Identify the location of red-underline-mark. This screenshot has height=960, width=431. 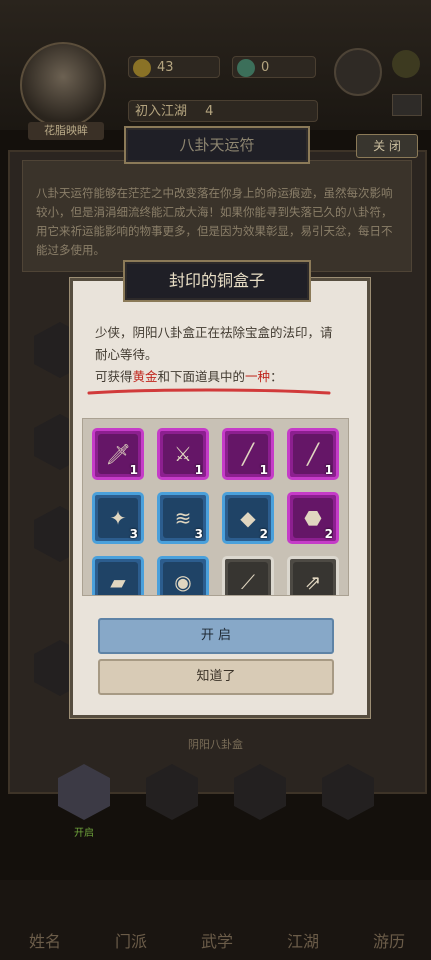
(209, 391).